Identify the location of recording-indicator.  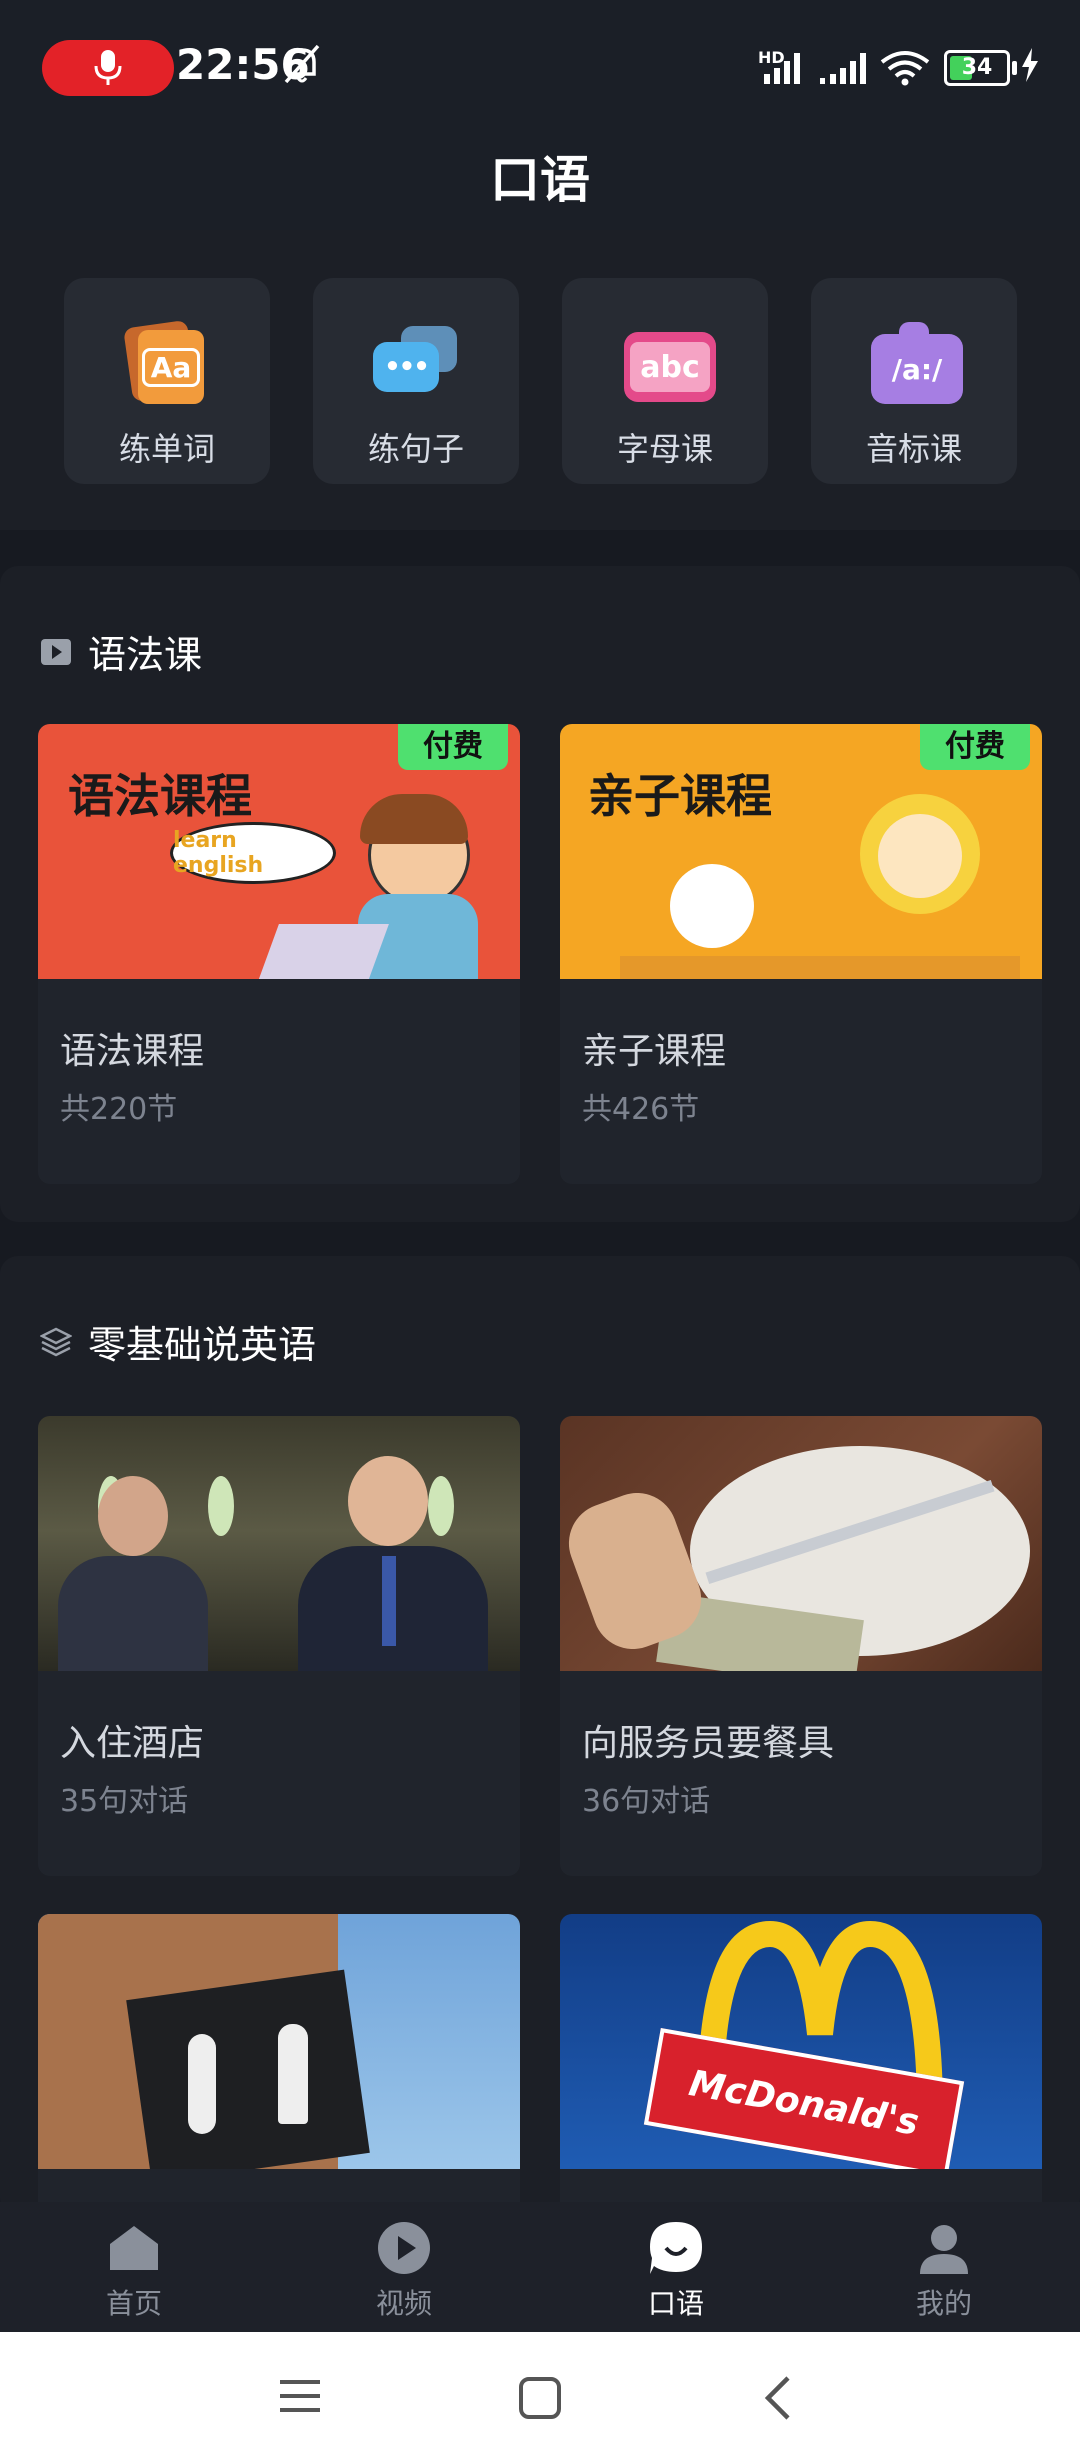
(108, 68).